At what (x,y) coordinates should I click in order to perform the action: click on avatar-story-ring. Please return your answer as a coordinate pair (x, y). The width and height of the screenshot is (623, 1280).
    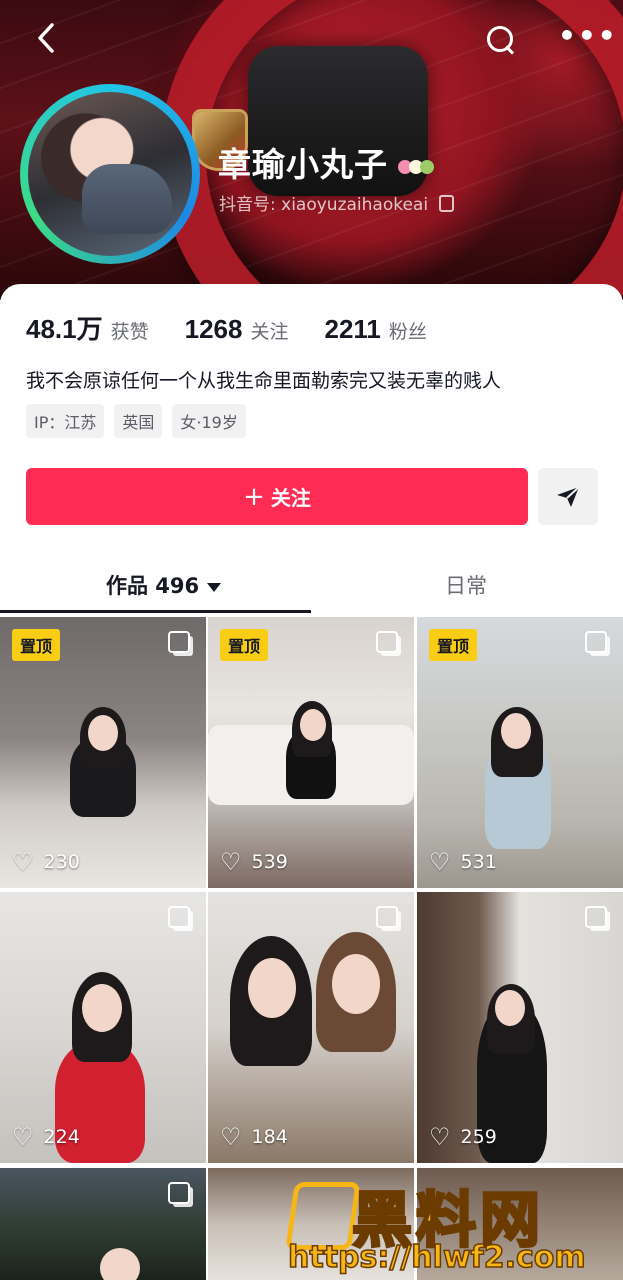
    Looking at the image, I should click on (110, 174).